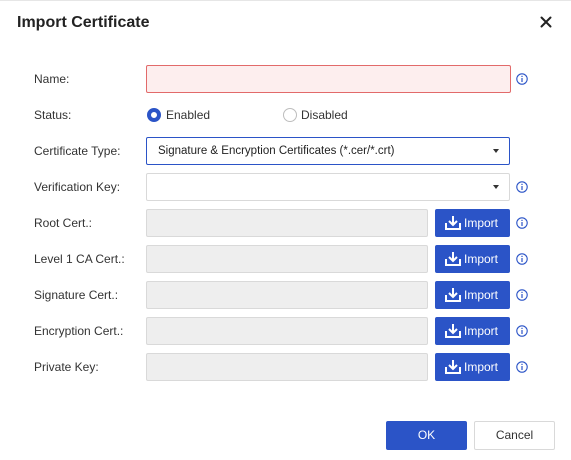 This screenshot has height=460, width=571. Describe the element at coordinates (426, 435) in the screenshot. I see `ok-button: OK` at that location.